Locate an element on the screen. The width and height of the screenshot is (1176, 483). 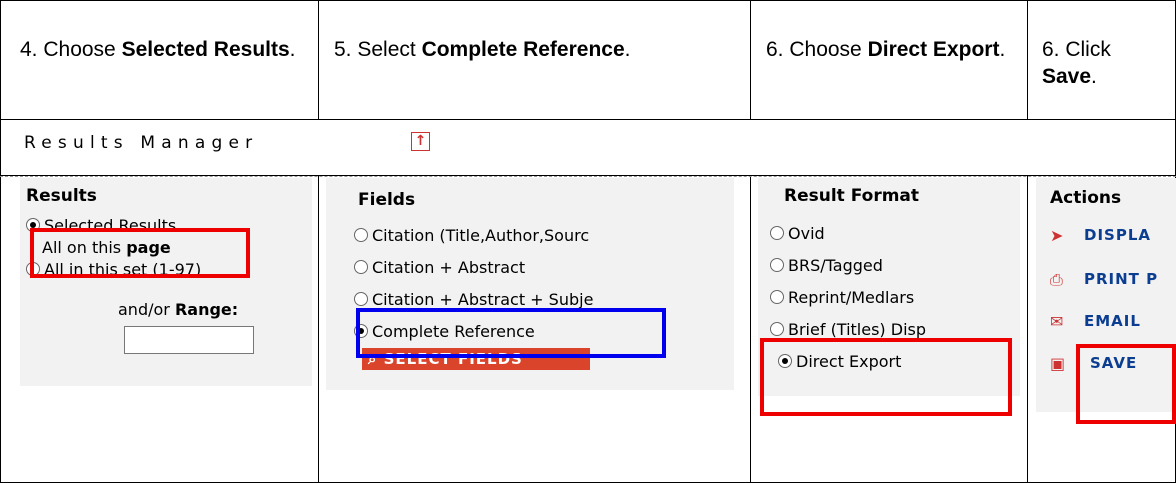
radio-citation-abstract-subject: Citation + Abstract + Subje is located at coordinates (473, 299).